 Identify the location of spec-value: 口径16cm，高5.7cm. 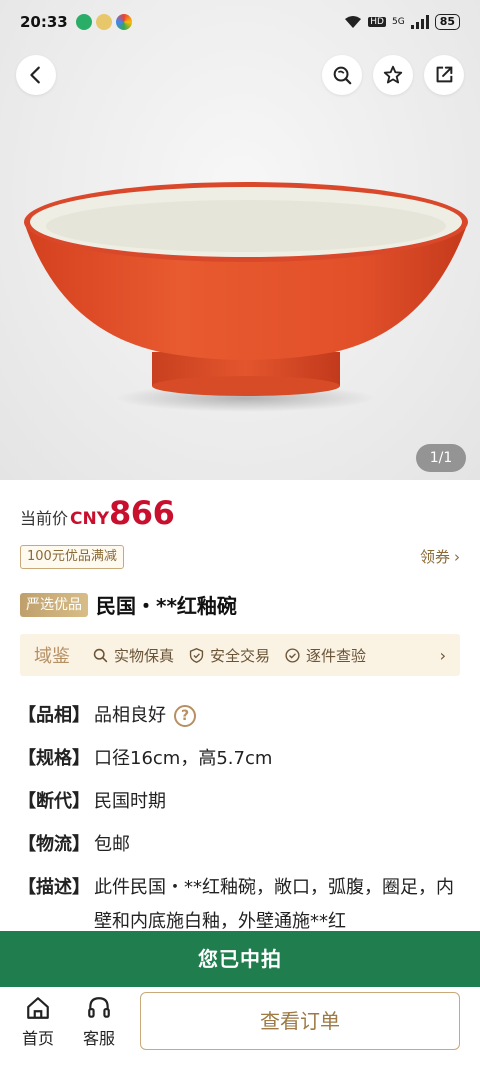
(183, 758).